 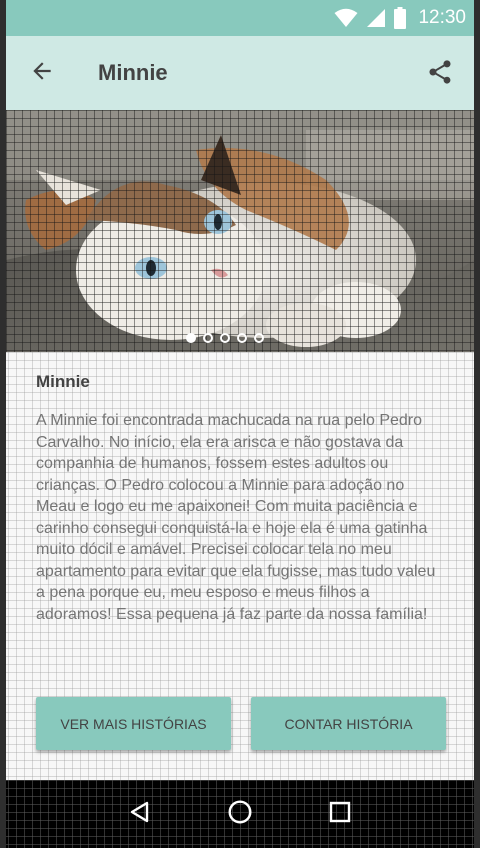 I want to click on pet-name-heading: Minnie, so click(x=63, y=381).